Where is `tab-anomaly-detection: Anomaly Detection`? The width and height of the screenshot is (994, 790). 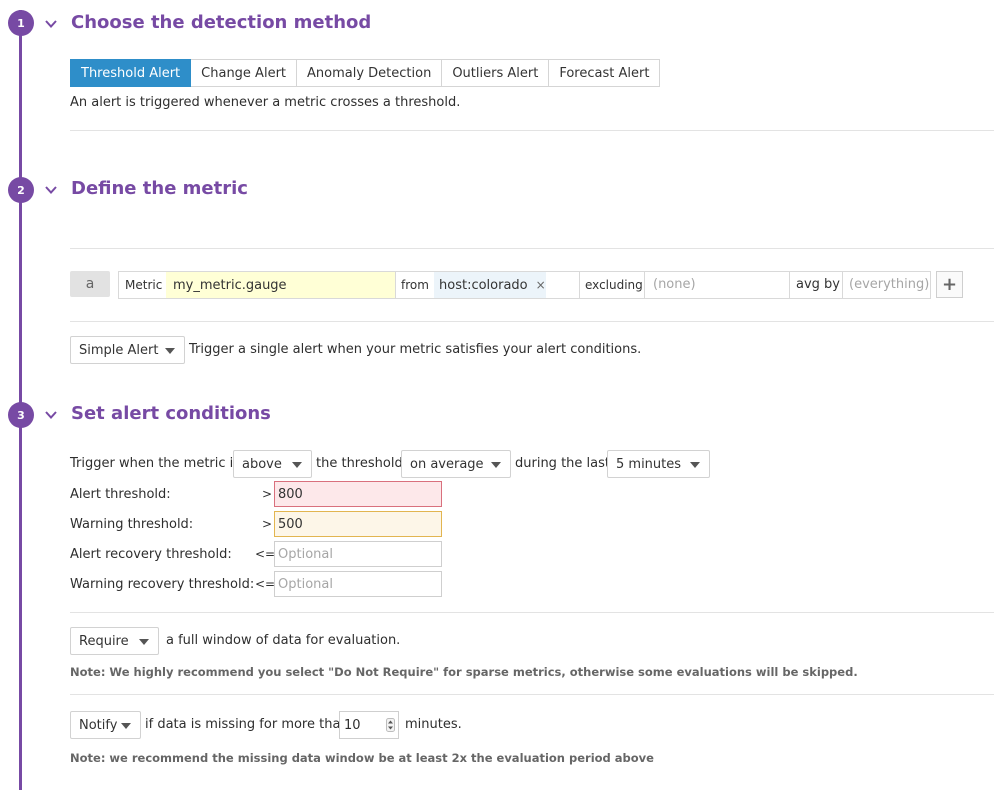
tab-anomaly-detection: Anomaly Detection is located at coordinates (370, 73).